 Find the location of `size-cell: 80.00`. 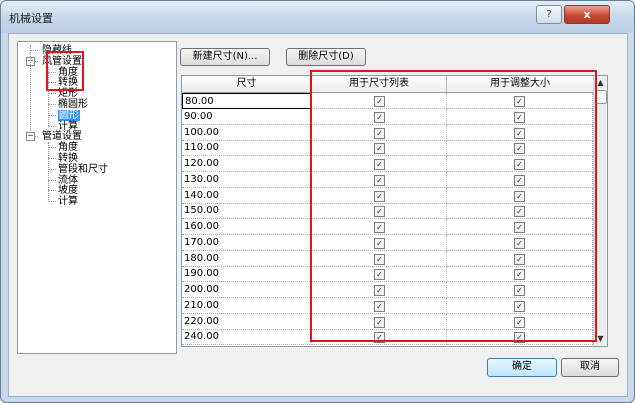

size-cell: 80.00 is located at coordinates (247, 101).